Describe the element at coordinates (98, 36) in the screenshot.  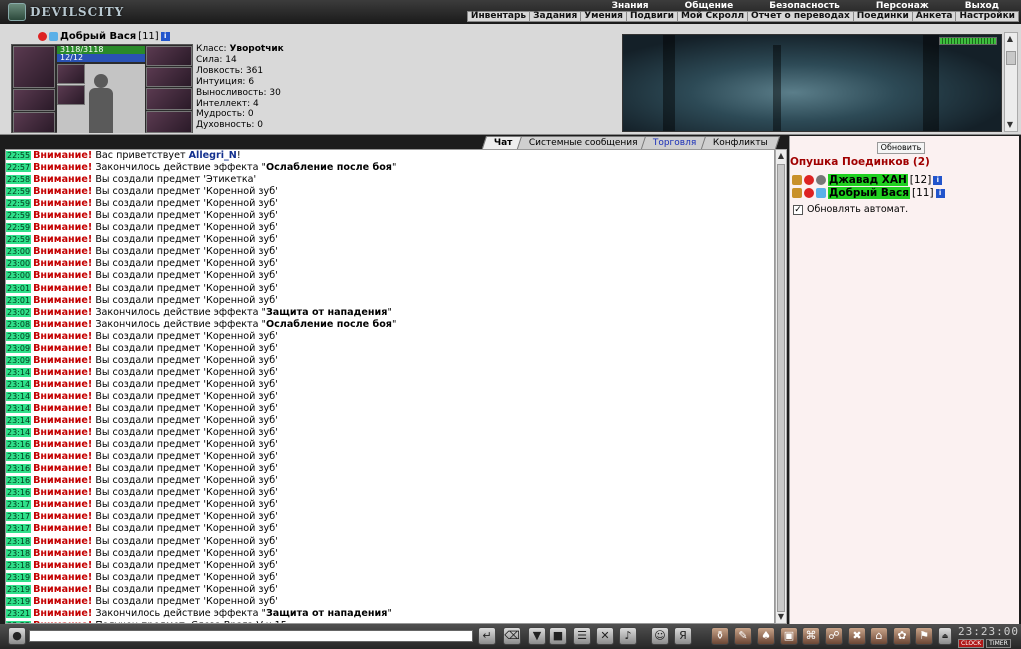
I see `character-name: Добрый Вася` at that location.